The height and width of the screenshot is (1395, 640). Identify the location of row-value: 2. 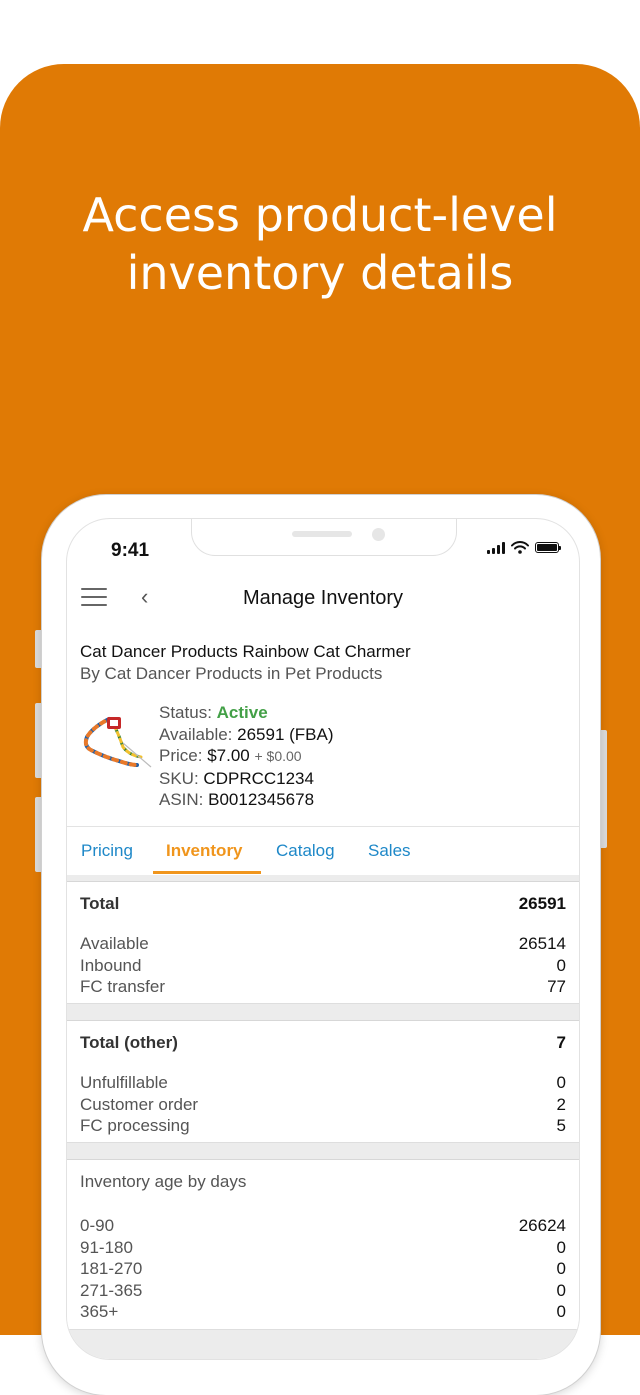
(561, 1104).